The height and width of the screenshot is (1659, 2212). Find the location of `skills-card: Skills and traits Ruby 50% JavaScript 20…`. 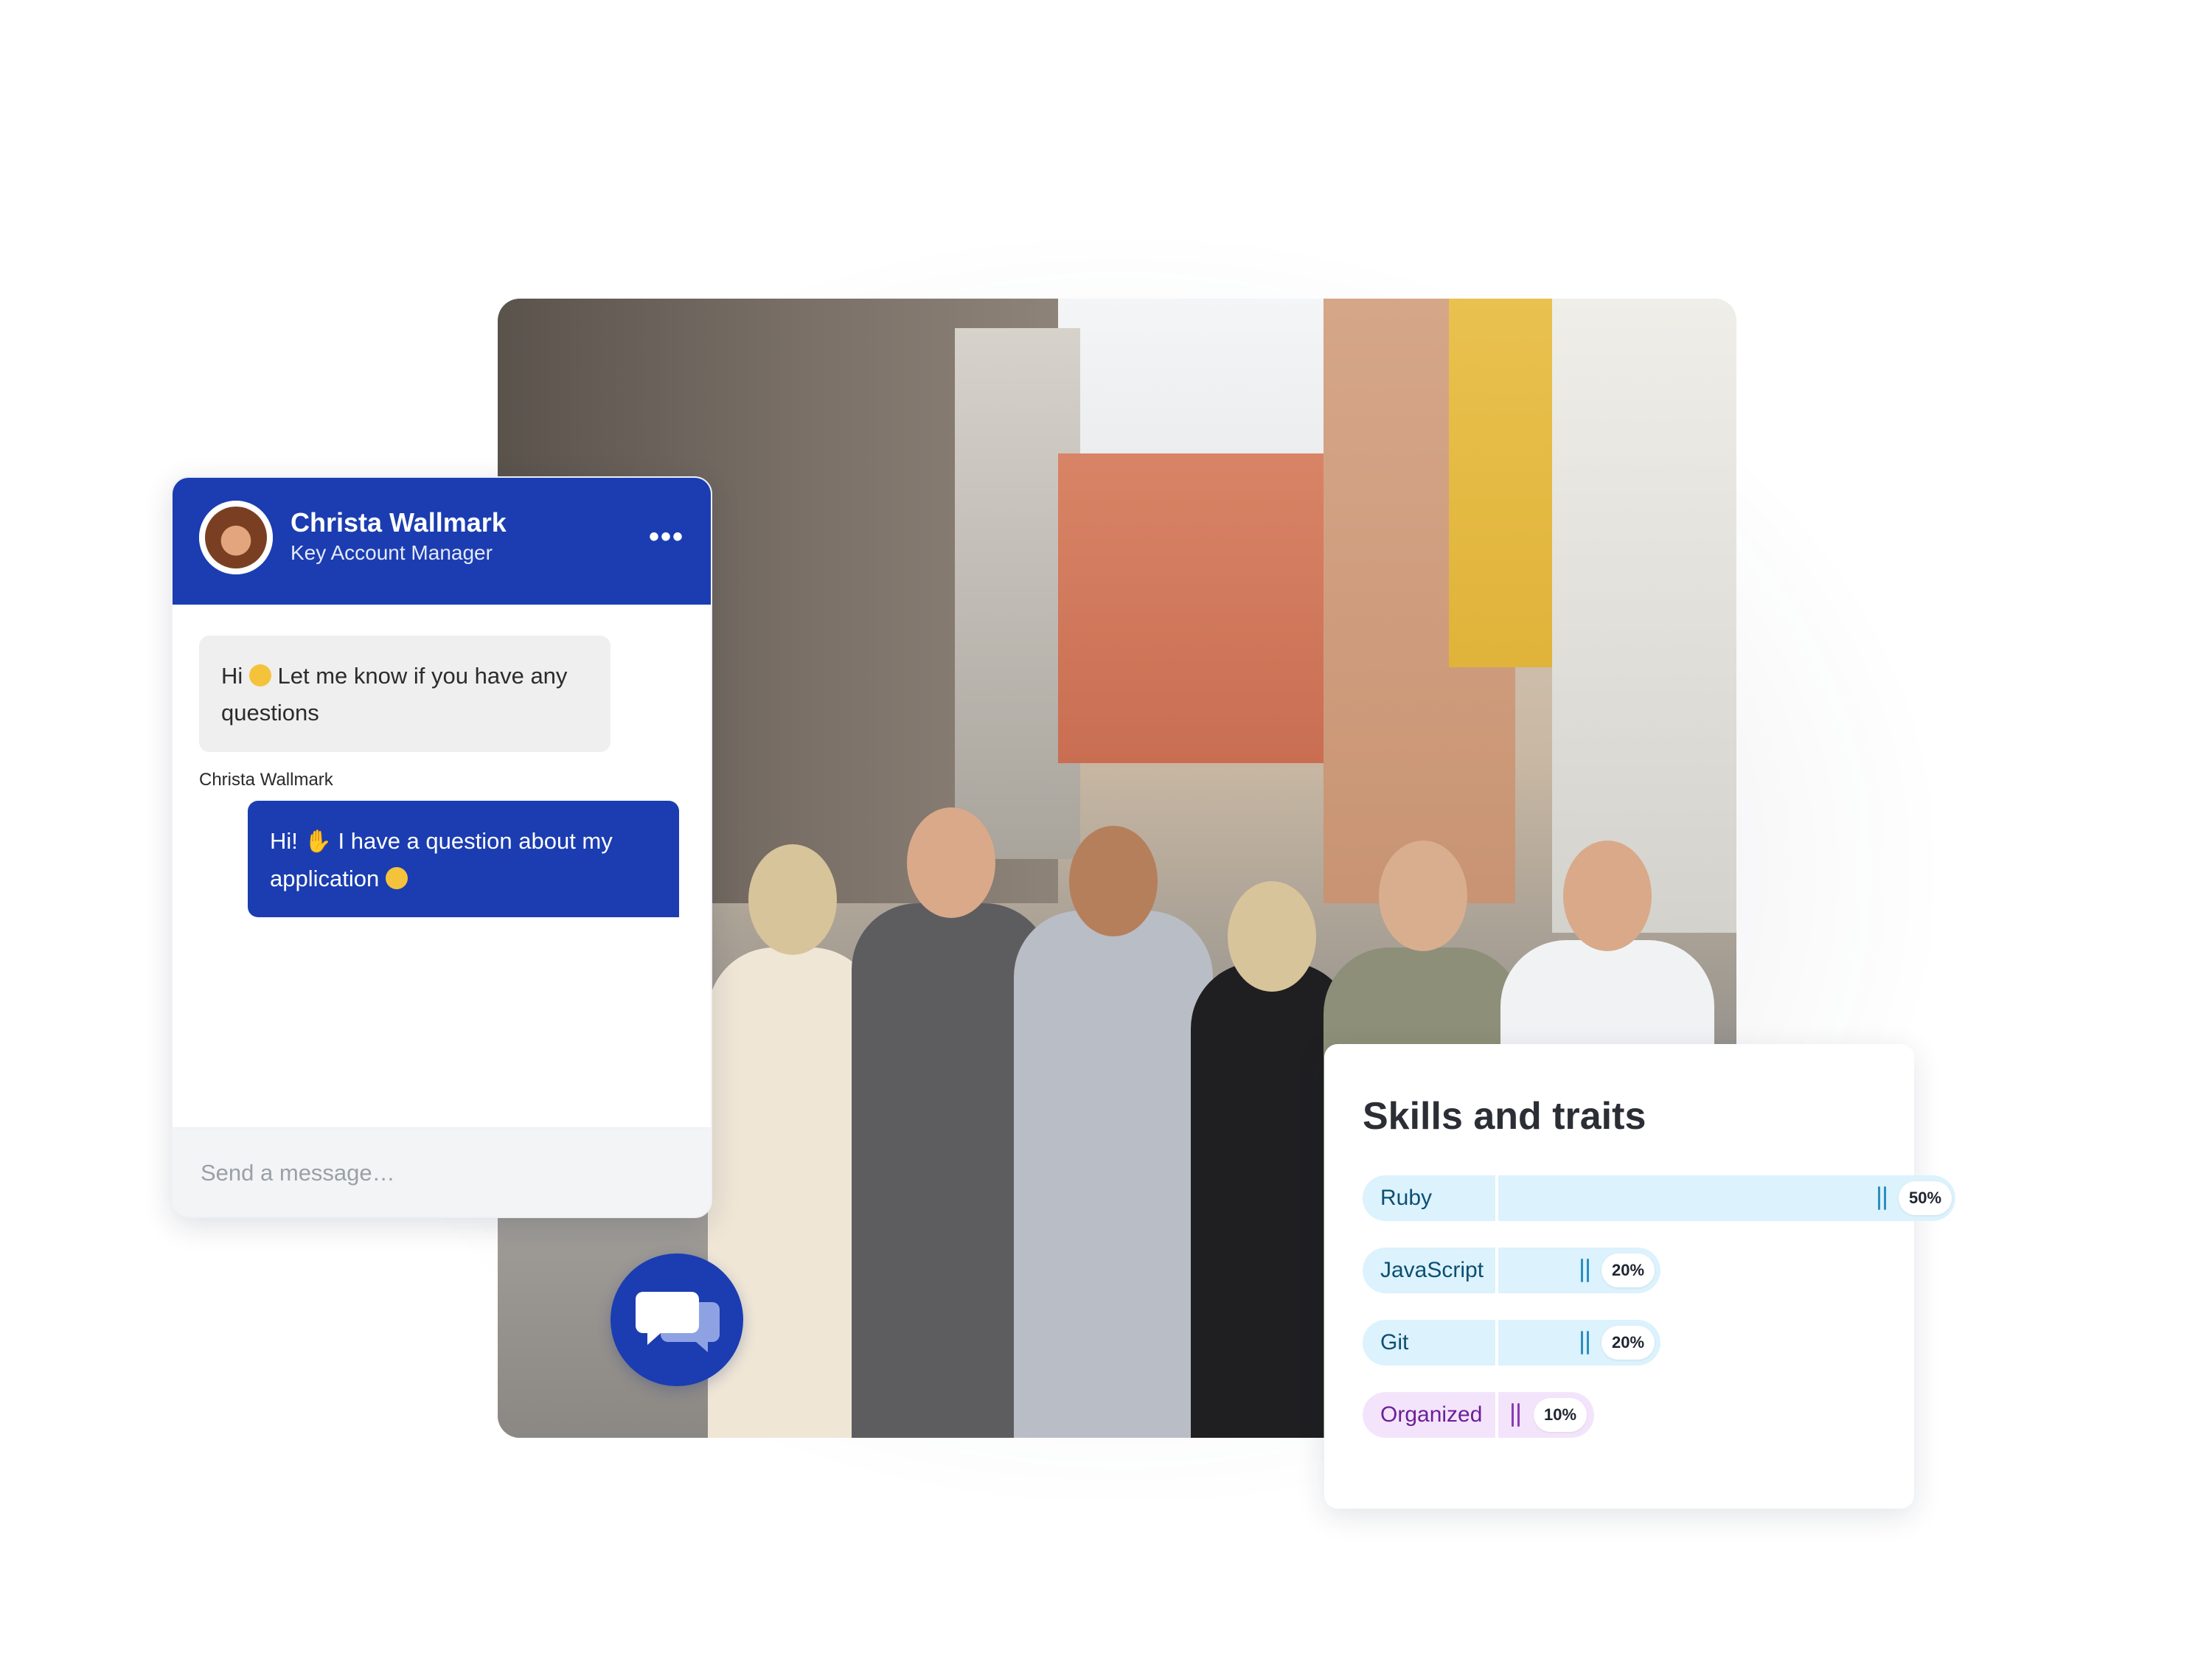

skills-card: Skills and traits Ruby 50% JavaScript 20… is located at coordinates (1639, 1276).